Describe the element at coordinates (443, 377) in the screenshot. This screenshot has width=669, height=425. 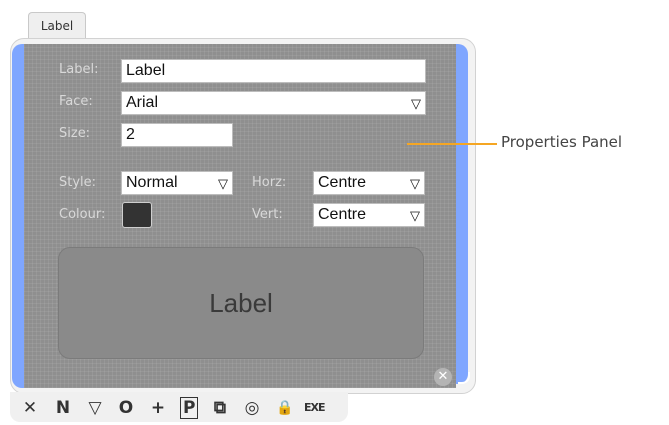
I see `close-icon: ✕` at that location.